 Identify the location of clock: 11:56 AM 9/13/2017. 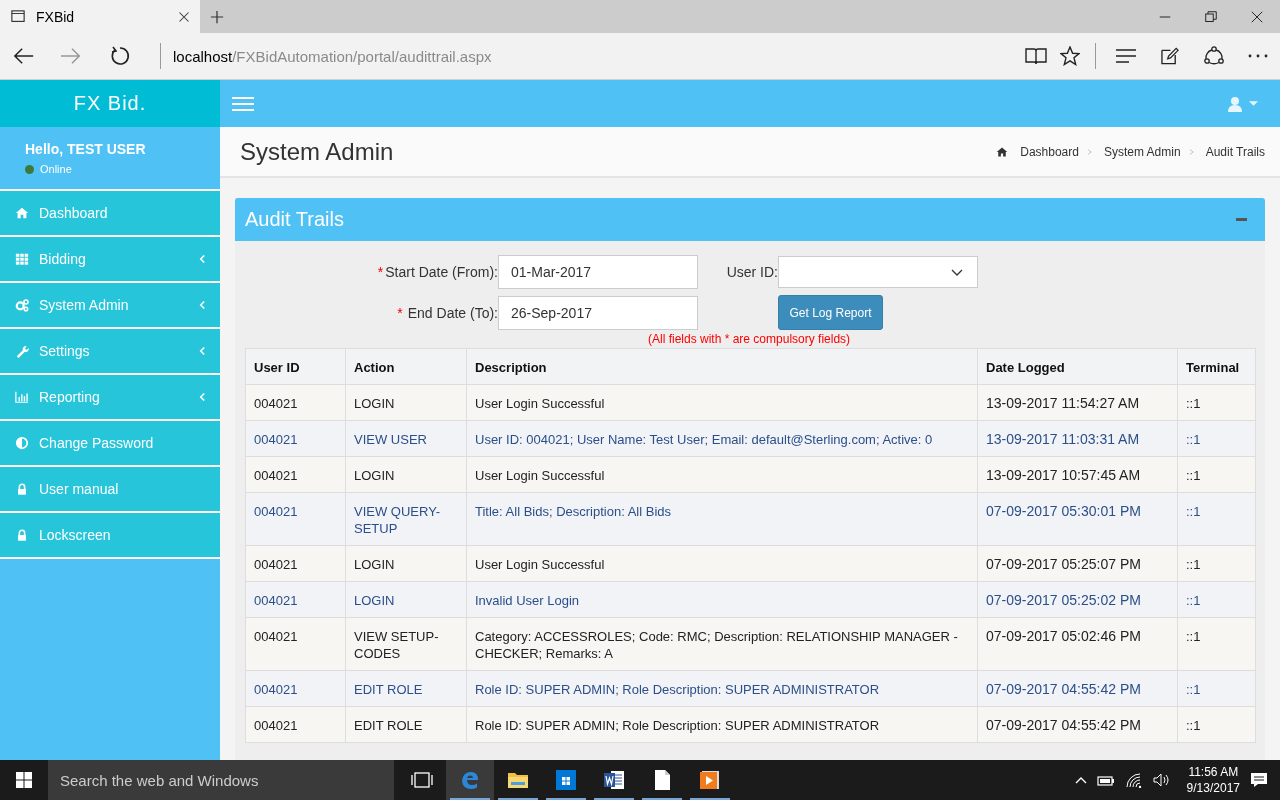
(1213, 780).